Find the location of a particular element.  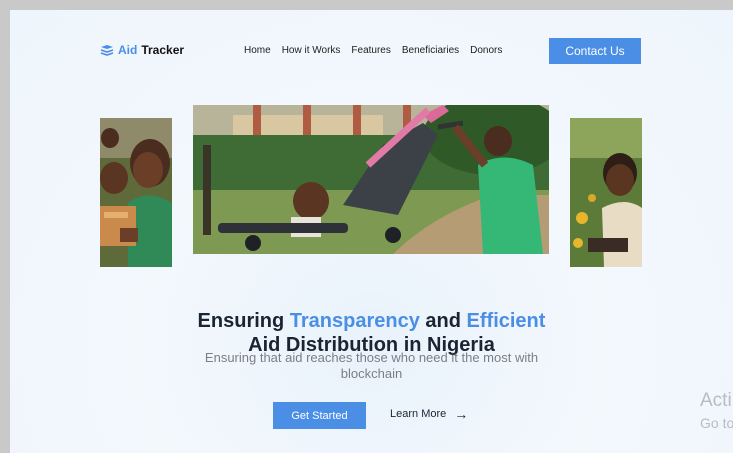

headline-highlight-efficient: Efficient is located at coordinates (506, 321).